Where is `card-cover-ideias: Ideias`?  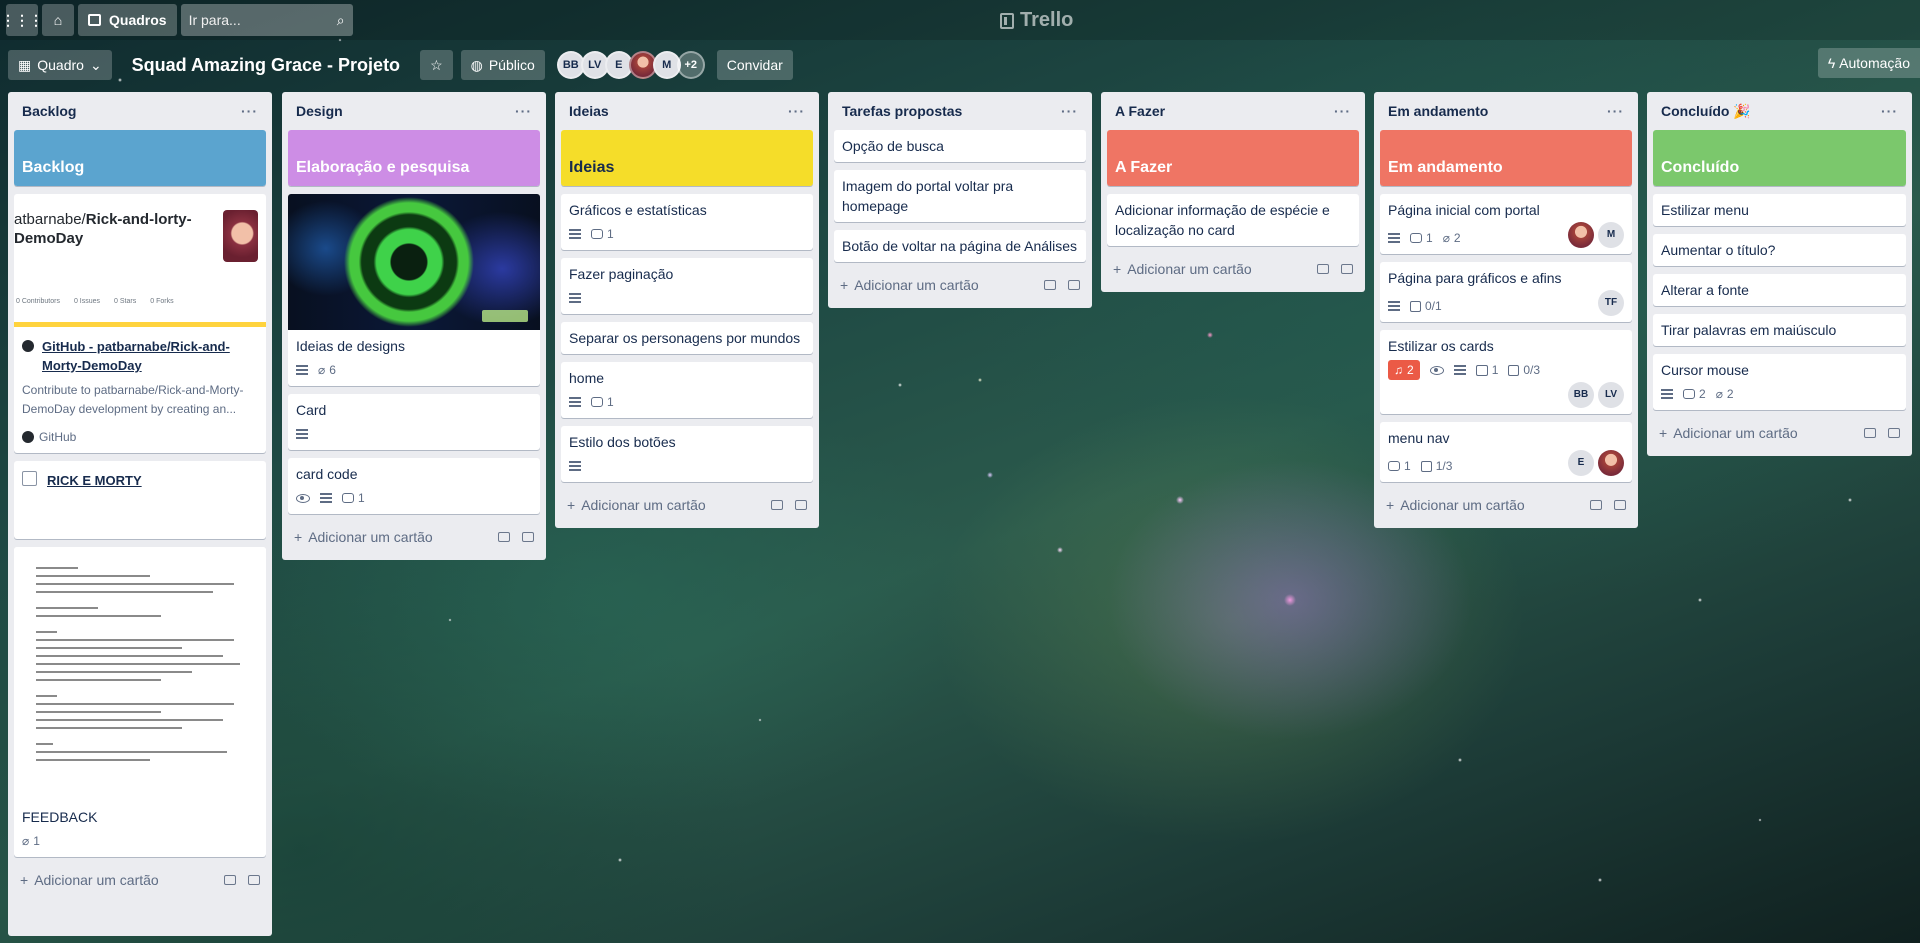 card-cover-ideias: Ideias is located at coordinates (687, 158).